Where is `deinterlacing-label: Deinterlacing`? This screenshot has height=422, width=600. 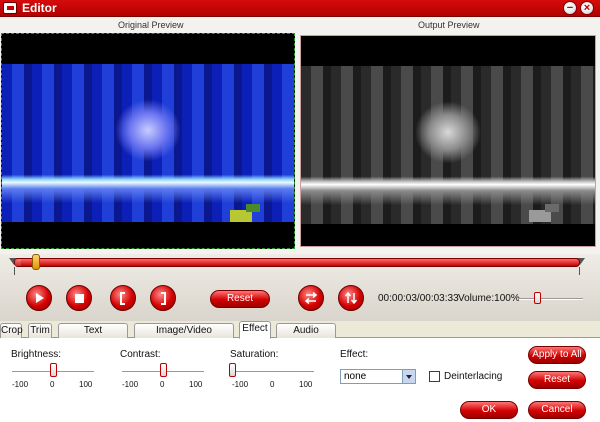
deinterlacing-label: Deinterlacing is located at coordinates (473, 376).